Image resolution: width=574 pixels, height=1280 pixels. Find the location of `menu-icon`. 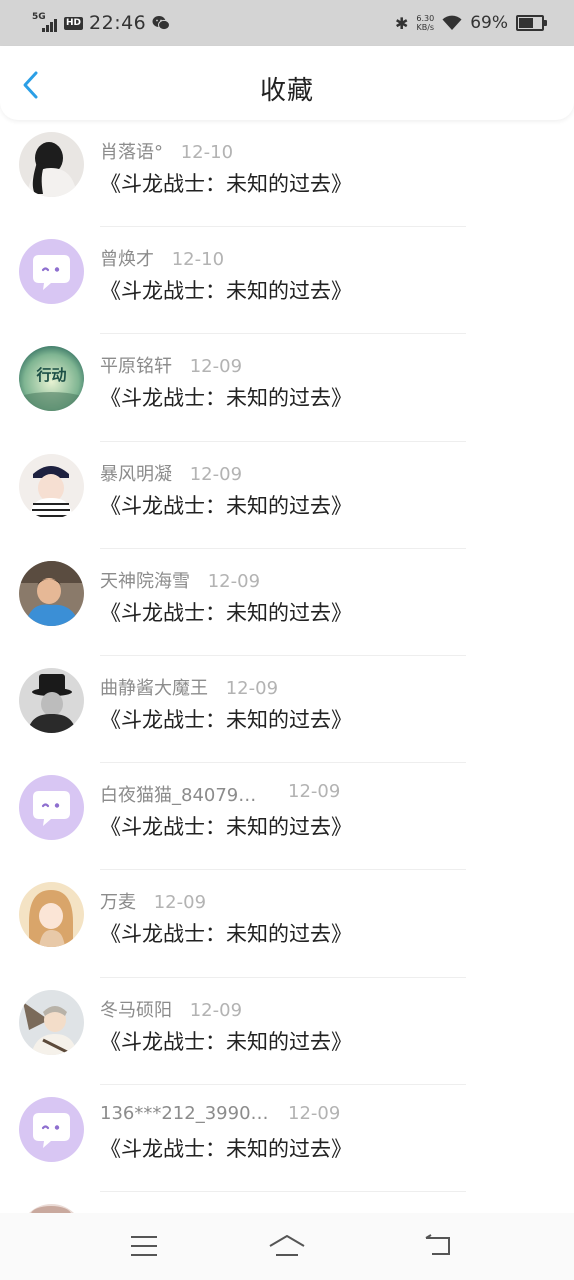

menu-icon is located at coordinates (144, 1246).